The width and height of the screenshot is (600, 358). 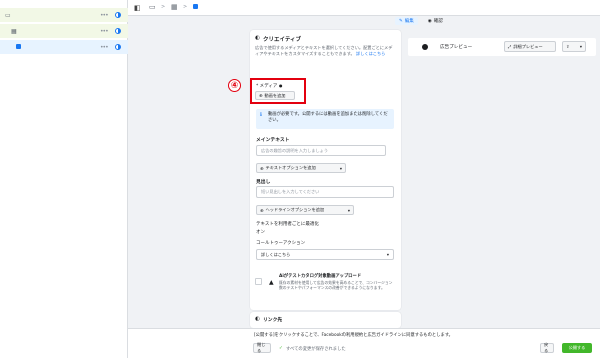 I want to click on pencil-icon: ✎, so click(x=401, y=21).